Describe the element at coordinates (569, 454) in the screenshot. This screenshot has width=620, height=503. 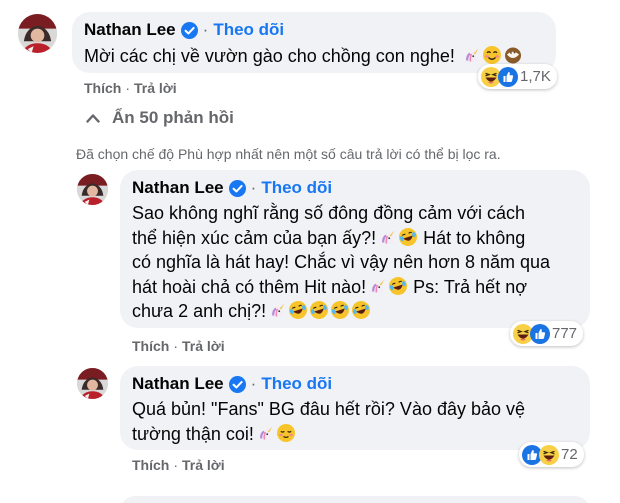
I see `reaction-count: 72` at that location.